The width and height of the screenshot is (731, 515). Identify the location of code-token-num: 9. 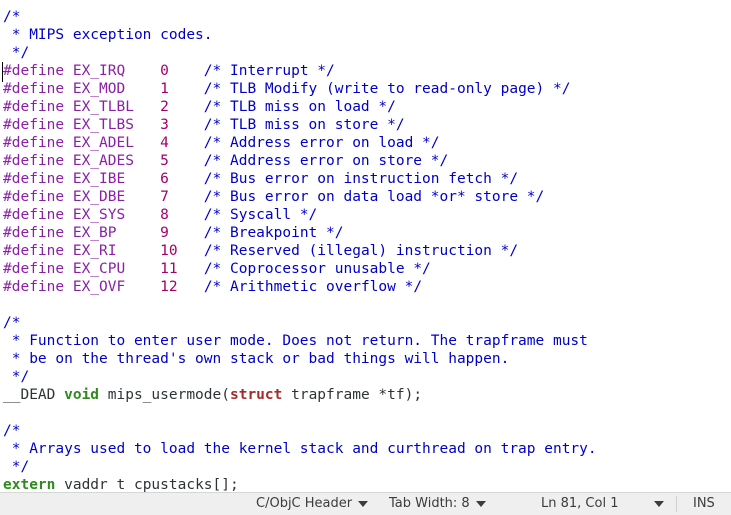
(164, 233).